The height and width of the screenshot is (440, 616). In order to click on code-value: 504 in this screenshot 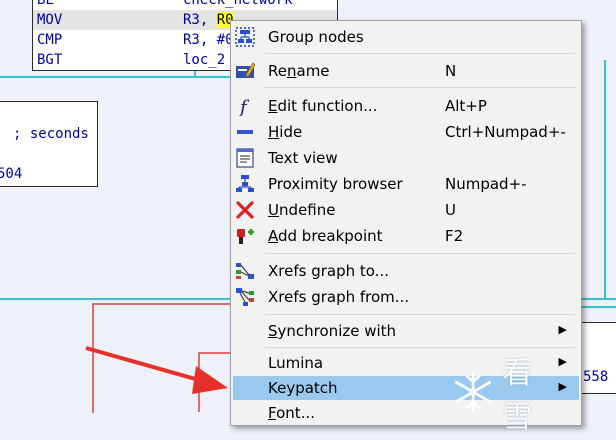, I will do `click(11, 174)`.